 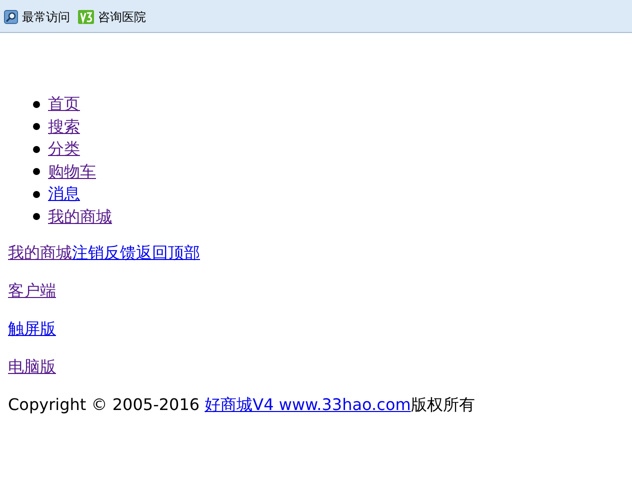 I want to click on bookmark-item: 最常访问, so click(x=37, y=17).